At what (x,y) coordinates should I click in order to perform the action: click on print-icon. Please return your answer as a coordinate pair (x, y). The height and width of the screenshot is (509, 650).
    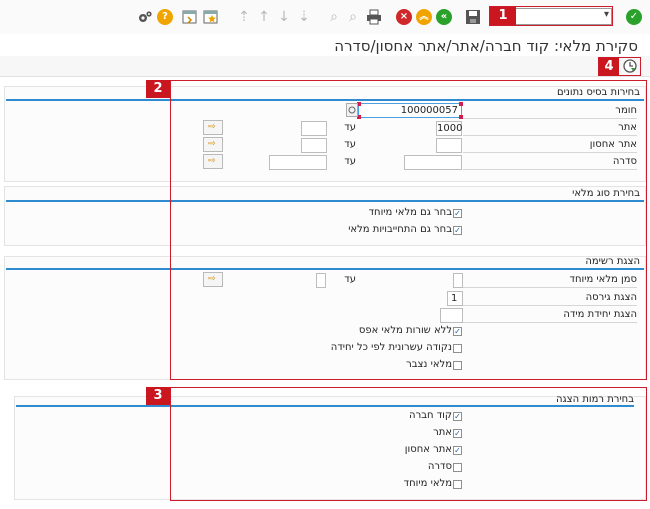
    Looking at the image, I should click on (374, 17).